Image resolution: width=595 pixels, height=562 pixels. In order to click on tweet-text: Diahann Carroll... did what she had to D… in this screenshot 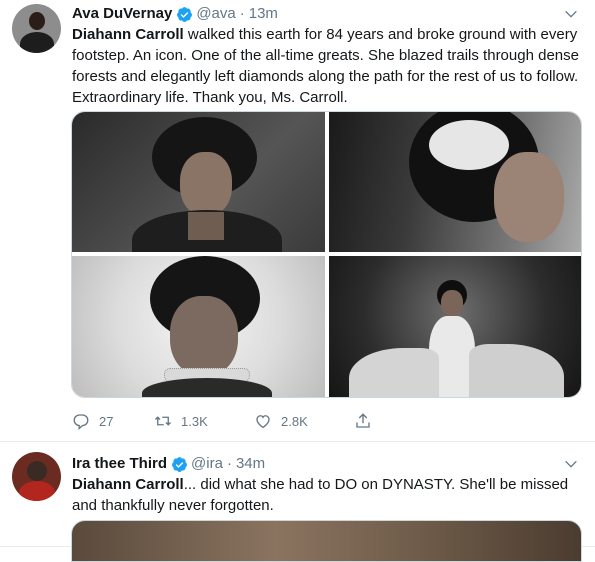, I will do `click(328, 495)`.